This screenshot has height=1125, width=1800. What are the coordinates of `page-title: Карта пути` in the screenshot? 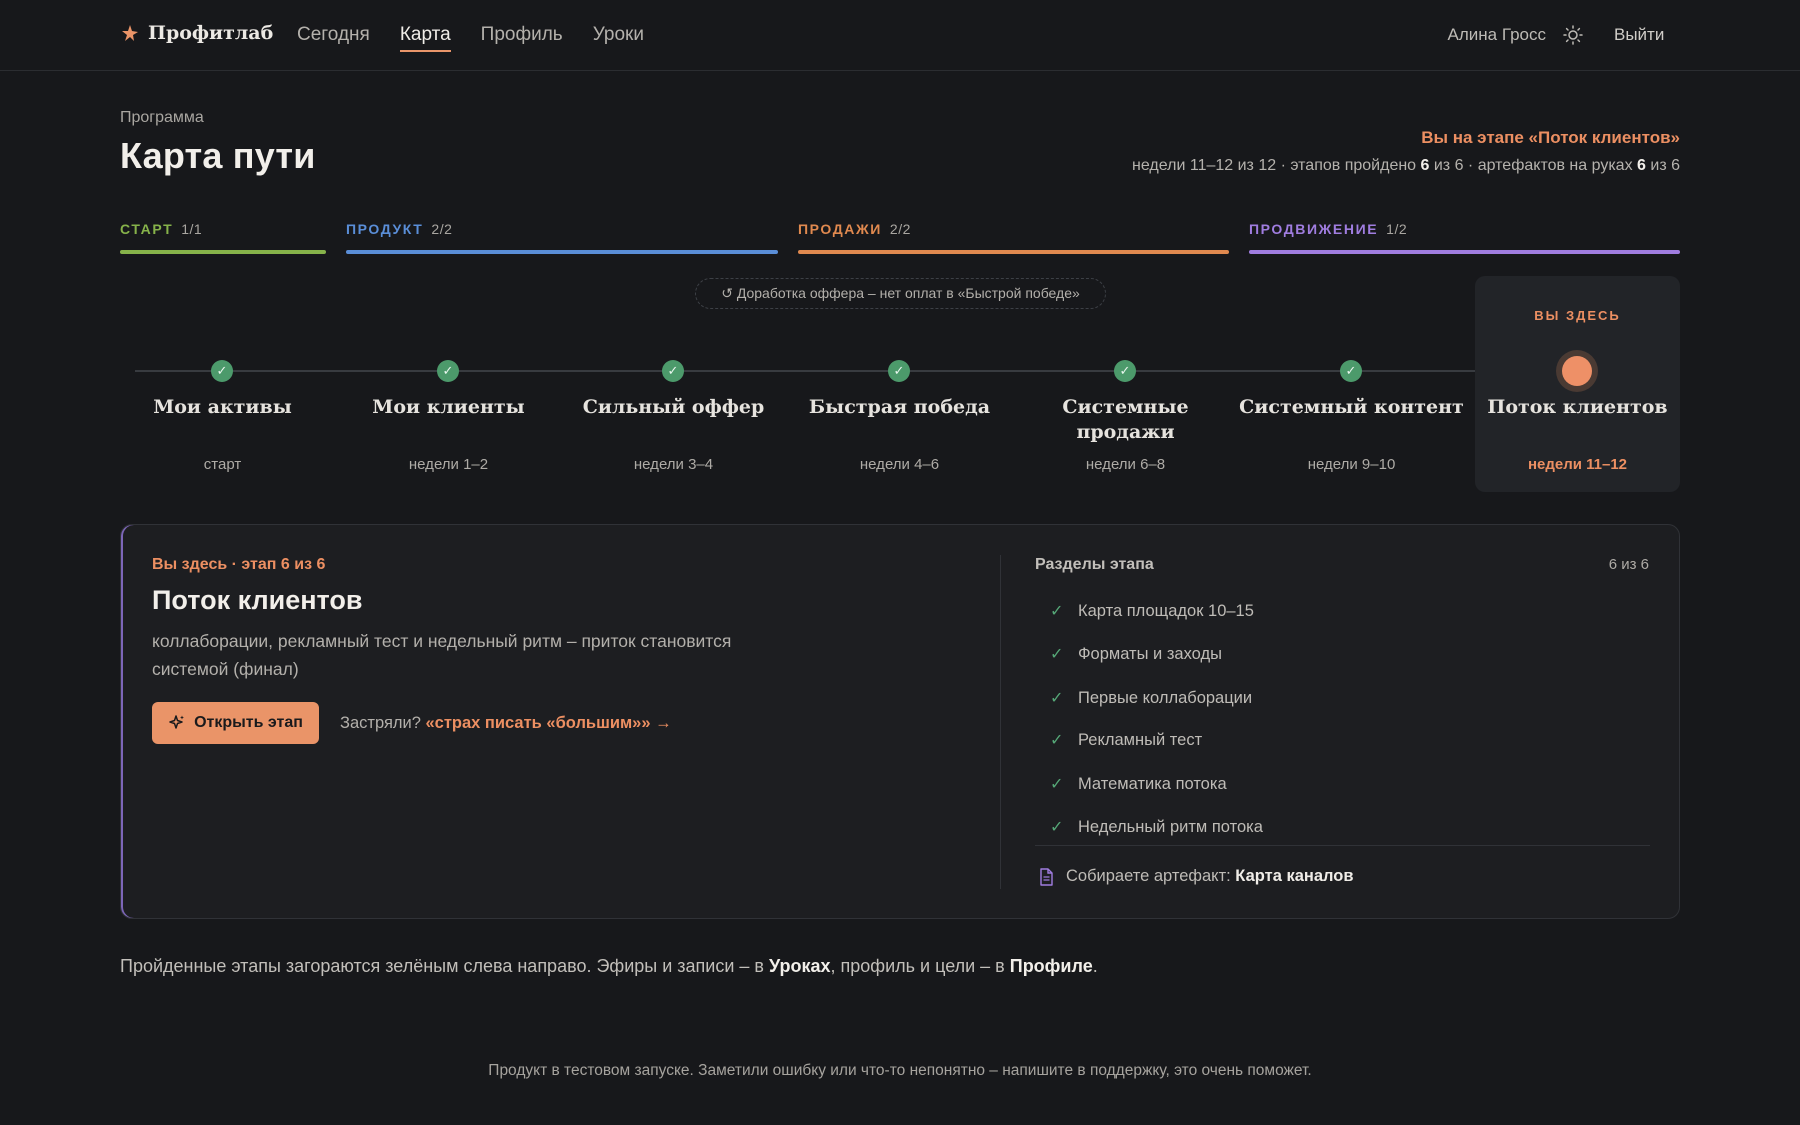 It's located at (218, 155).